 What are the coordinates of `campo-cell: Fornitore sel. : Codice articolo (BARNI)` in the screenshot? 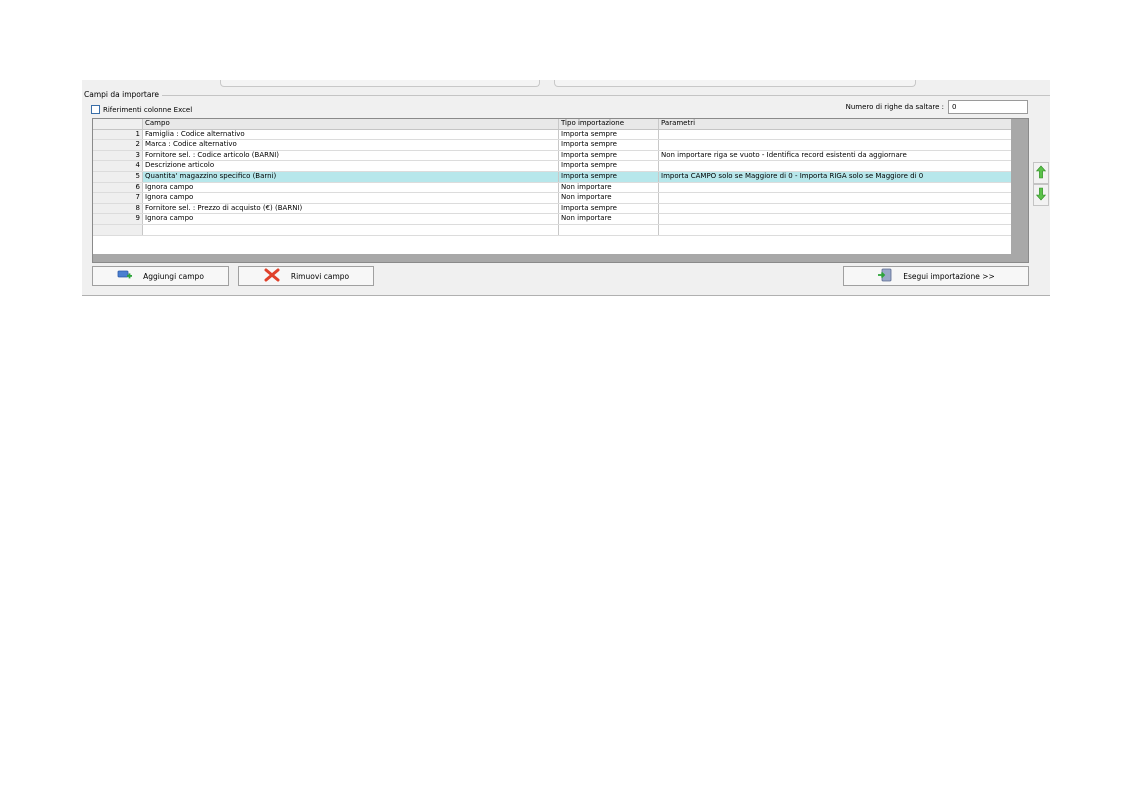 It's located at (351, 155).